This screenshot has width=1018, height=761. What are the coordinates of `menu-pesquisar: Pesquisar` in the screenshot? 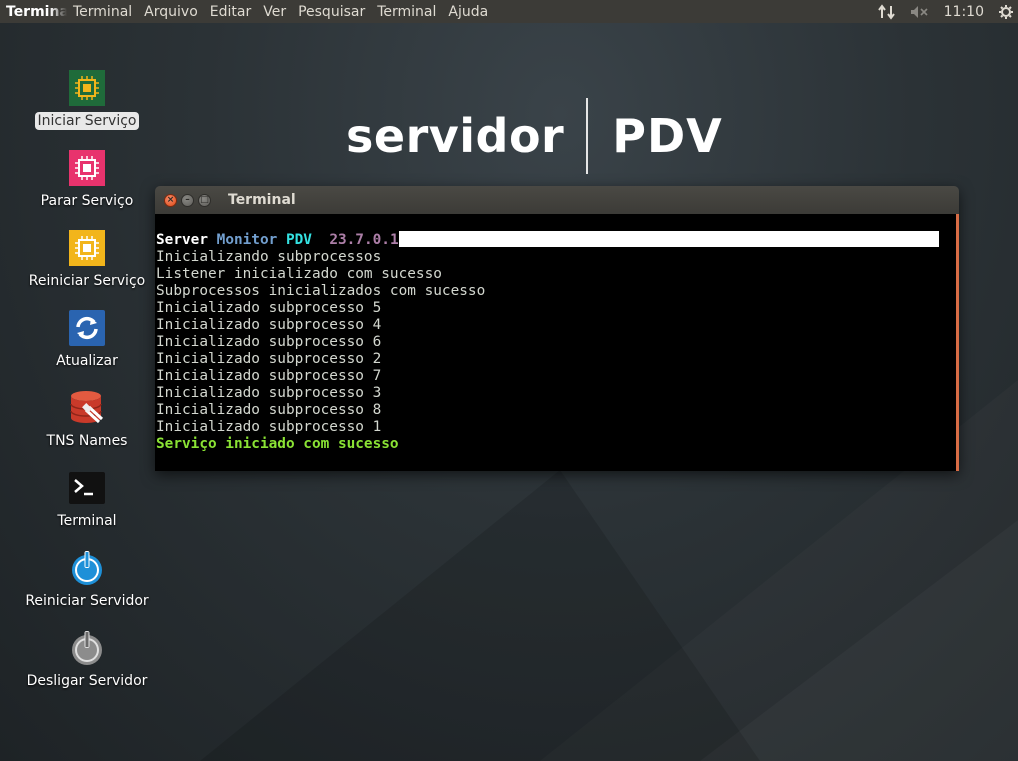 It's located at (331, 12).